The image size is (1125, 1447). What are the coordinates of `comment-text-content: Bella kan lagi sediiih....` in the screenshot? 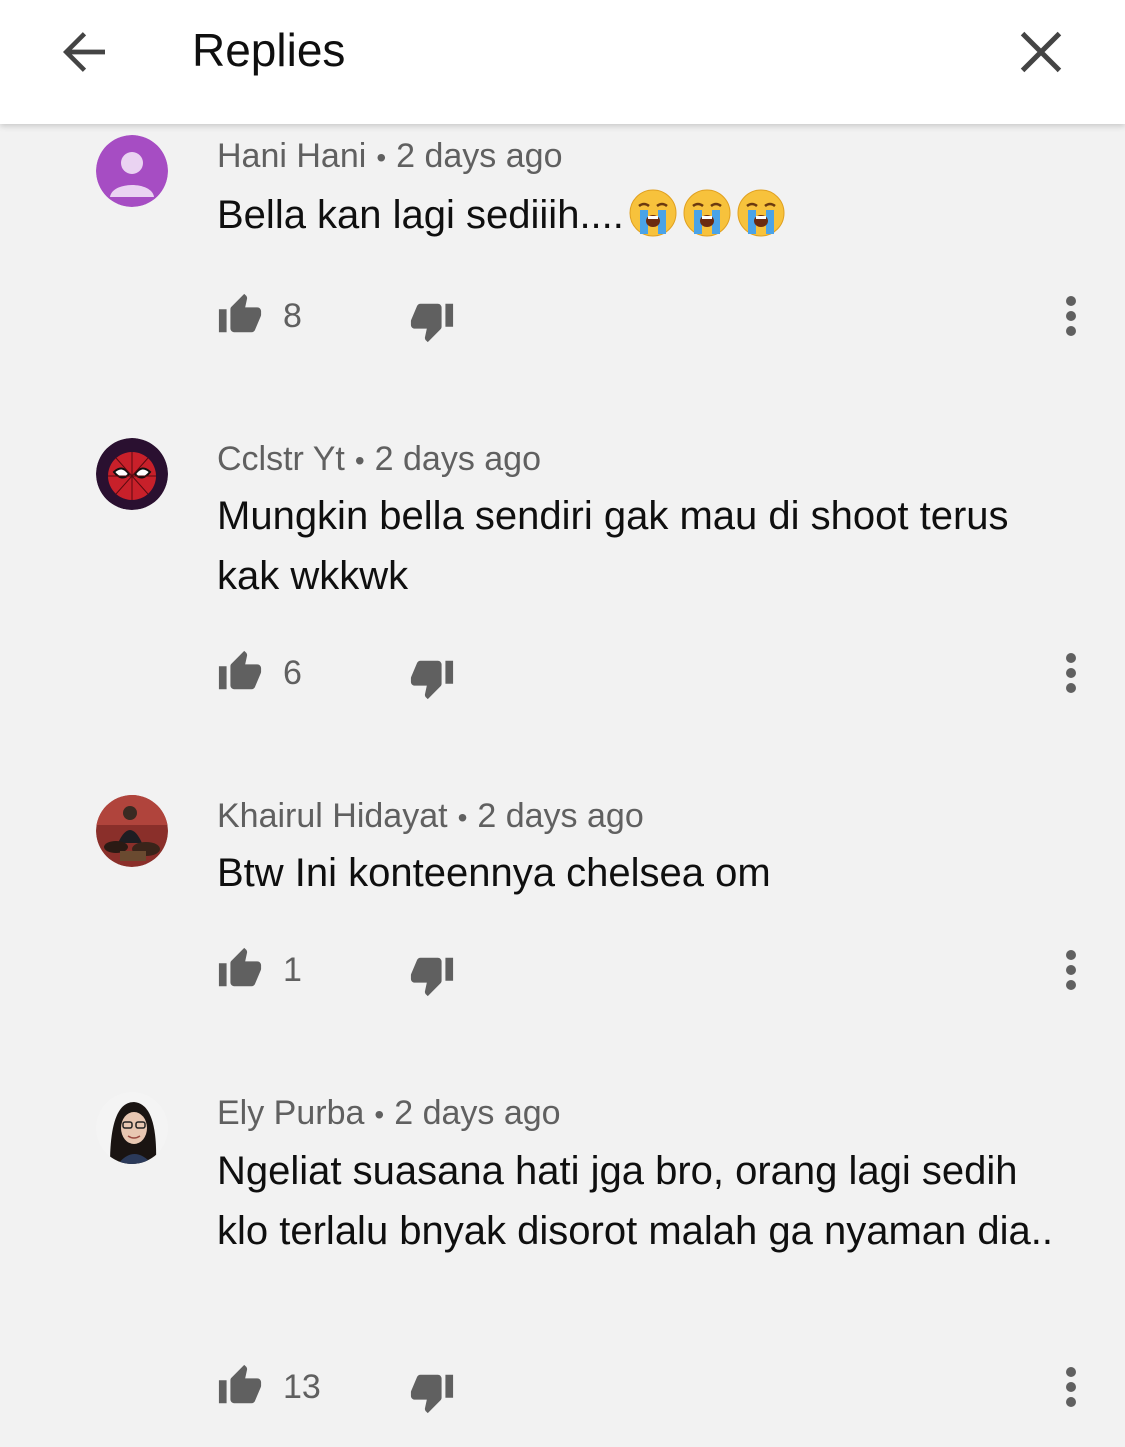 It's located at (420, 215).